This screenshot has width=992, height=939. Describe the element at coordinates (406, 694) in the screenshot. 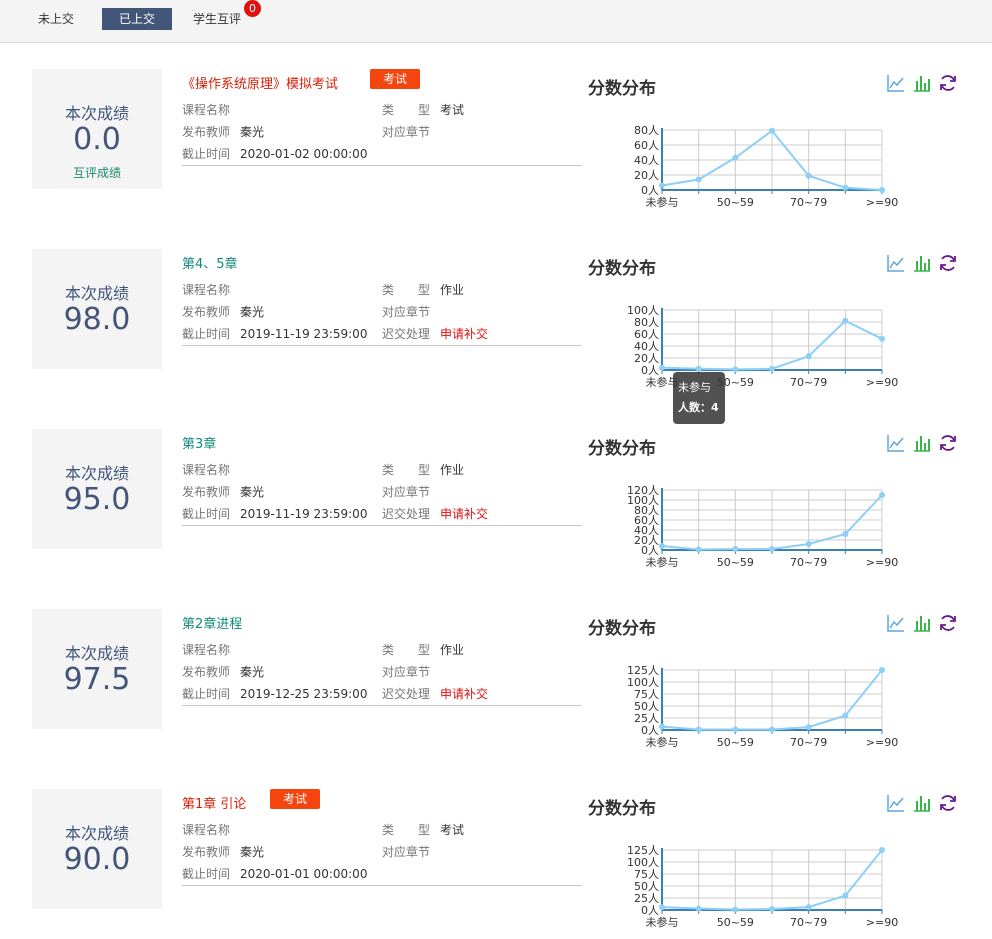

I see `field-label: 迟交处理` at that location.